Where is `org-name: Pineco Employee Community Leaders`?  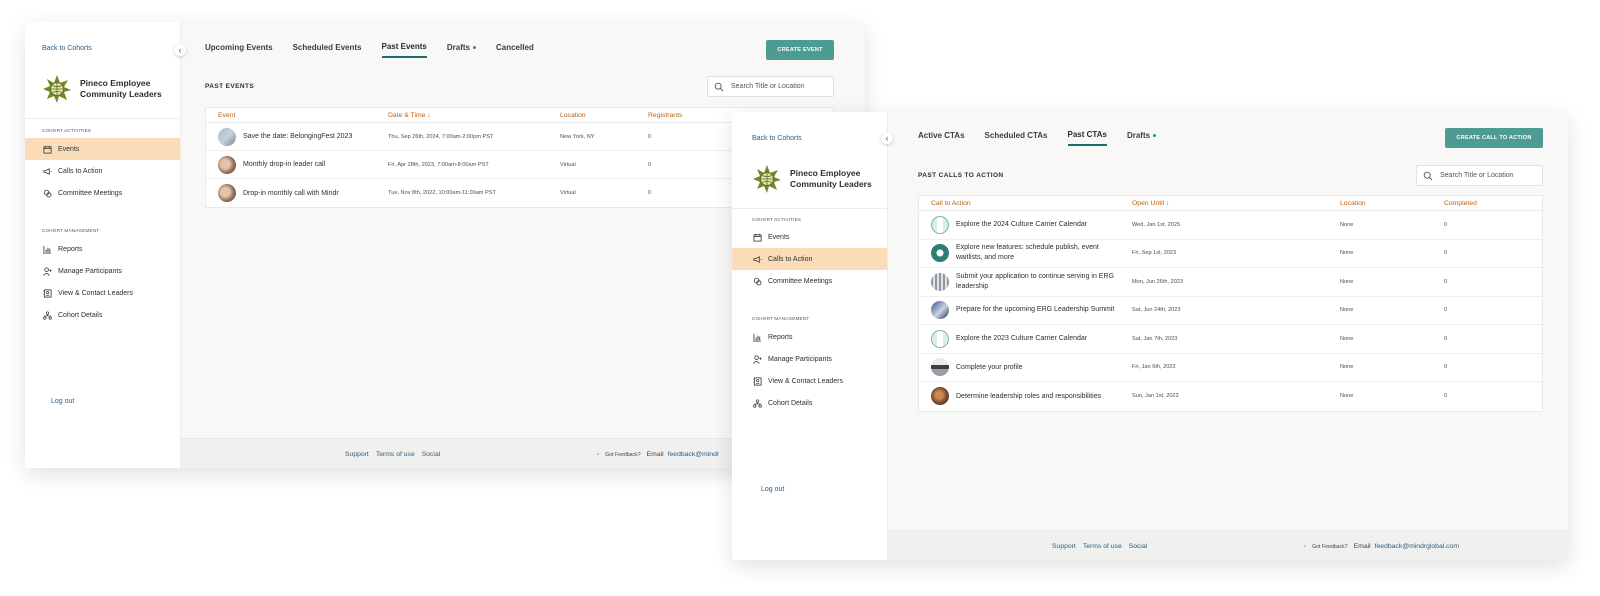 org-name: Pineco Employee Community Leaders is located at coordinates (831, 178).